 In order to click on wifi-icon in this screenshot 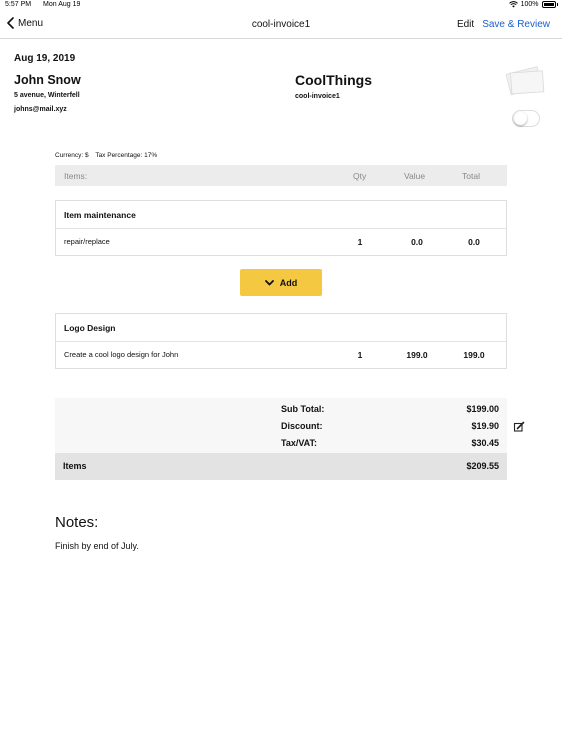, I will do `click(513, 4)`.